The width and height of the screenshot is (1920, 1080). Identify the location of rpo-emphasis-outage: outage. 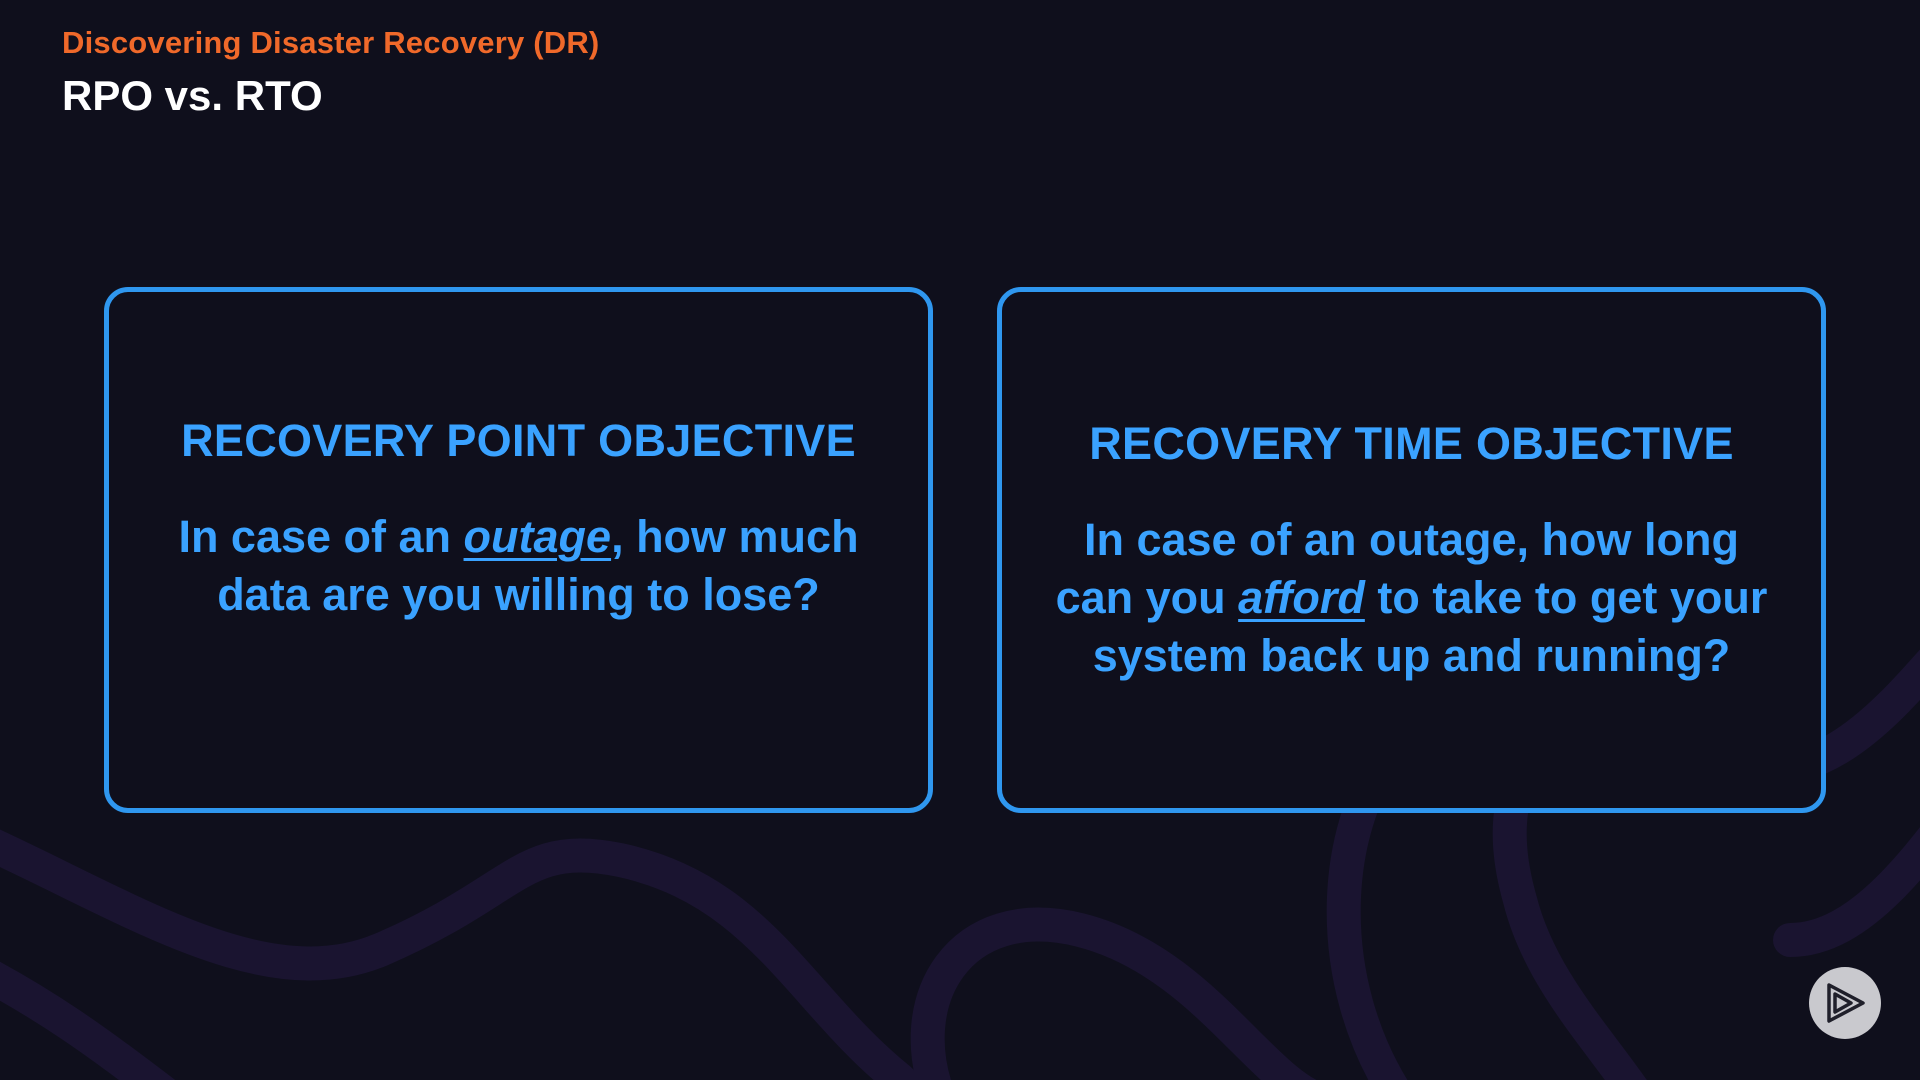
(537, 536).